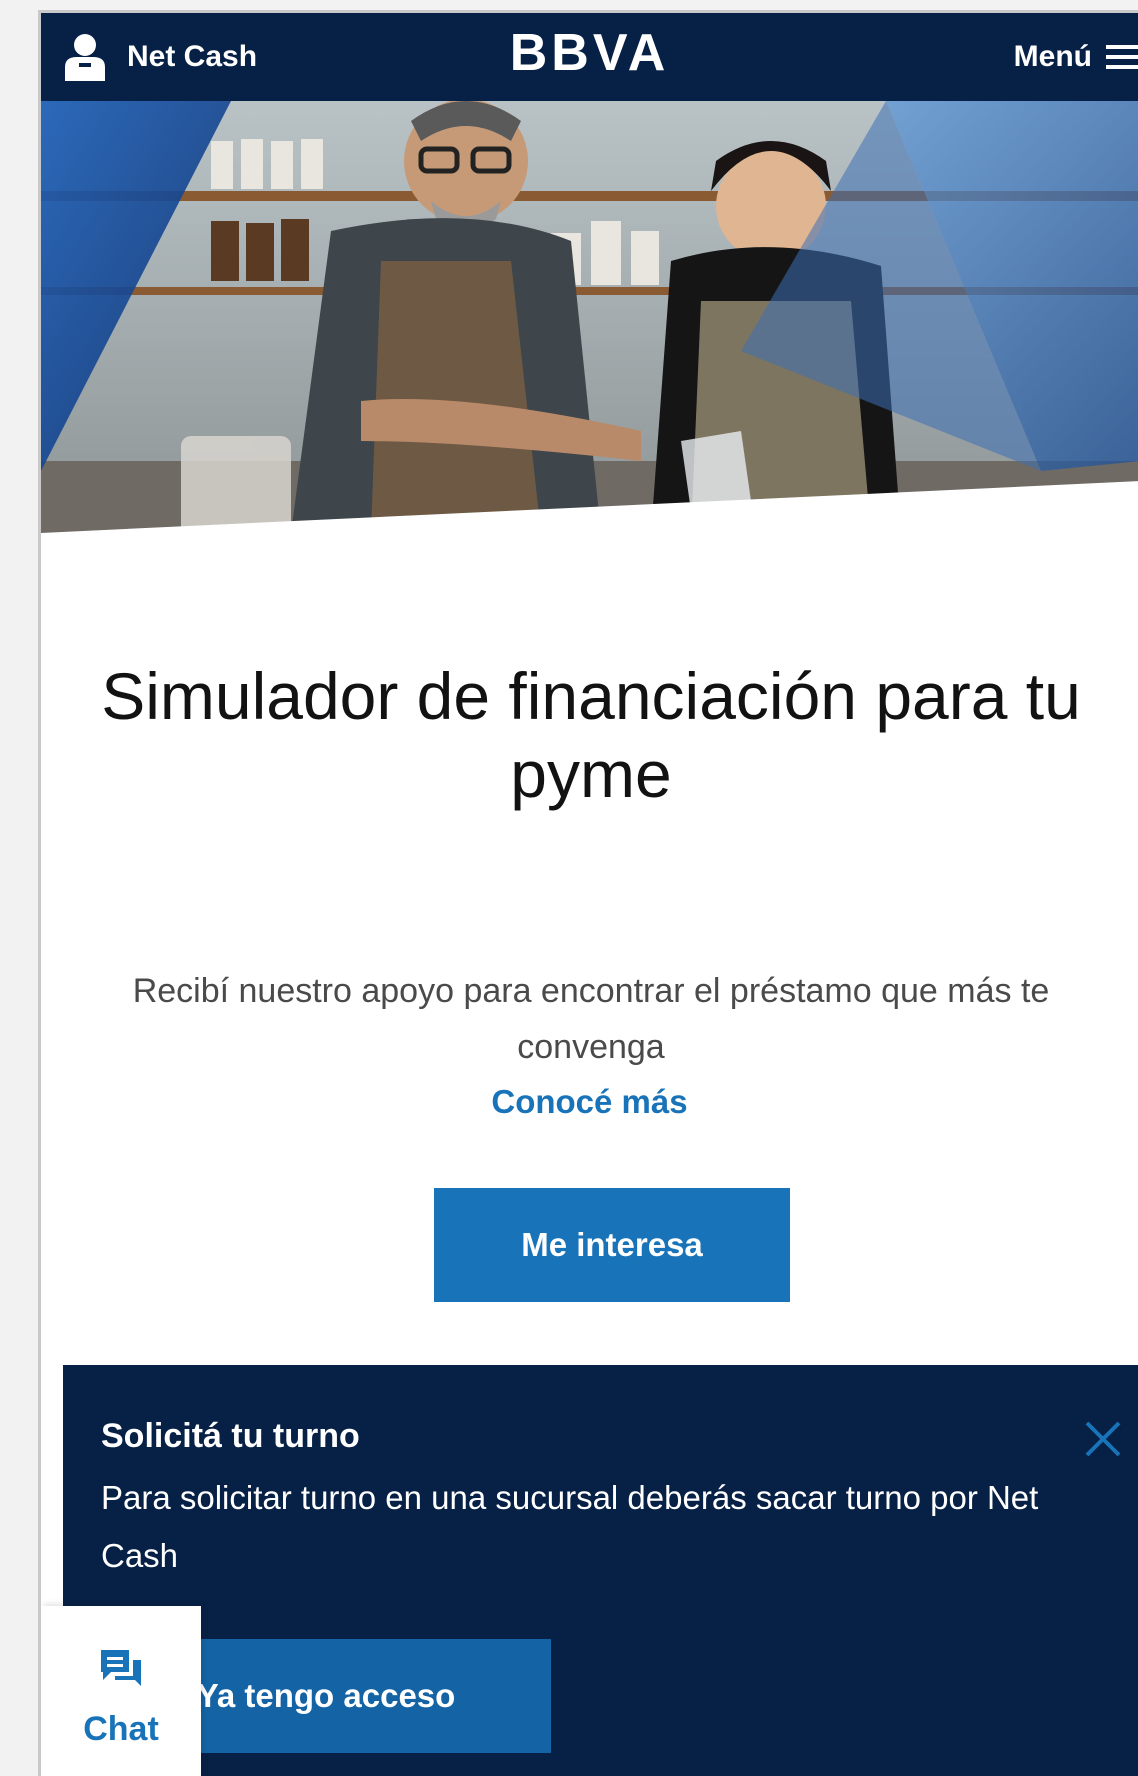 This screenshot has width=1138, height=1776. Describe the element at coordinates (591, 735) in the screenshot. I see `page-title: Simulador de financiación para tu pyme` at that location.